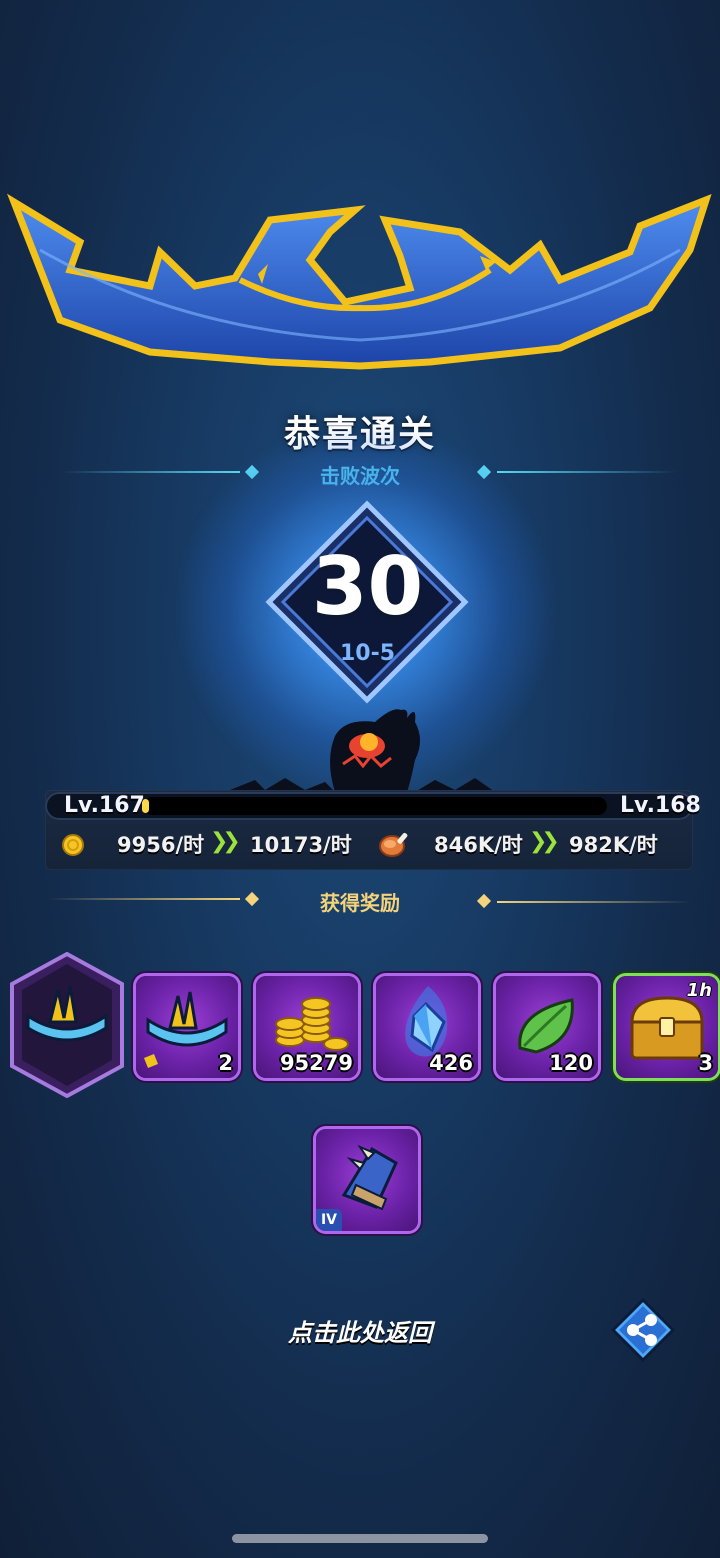  Describe the element at coordinates (660, 805) in the screenshot. I see `next-level: Lv.168` at that location.